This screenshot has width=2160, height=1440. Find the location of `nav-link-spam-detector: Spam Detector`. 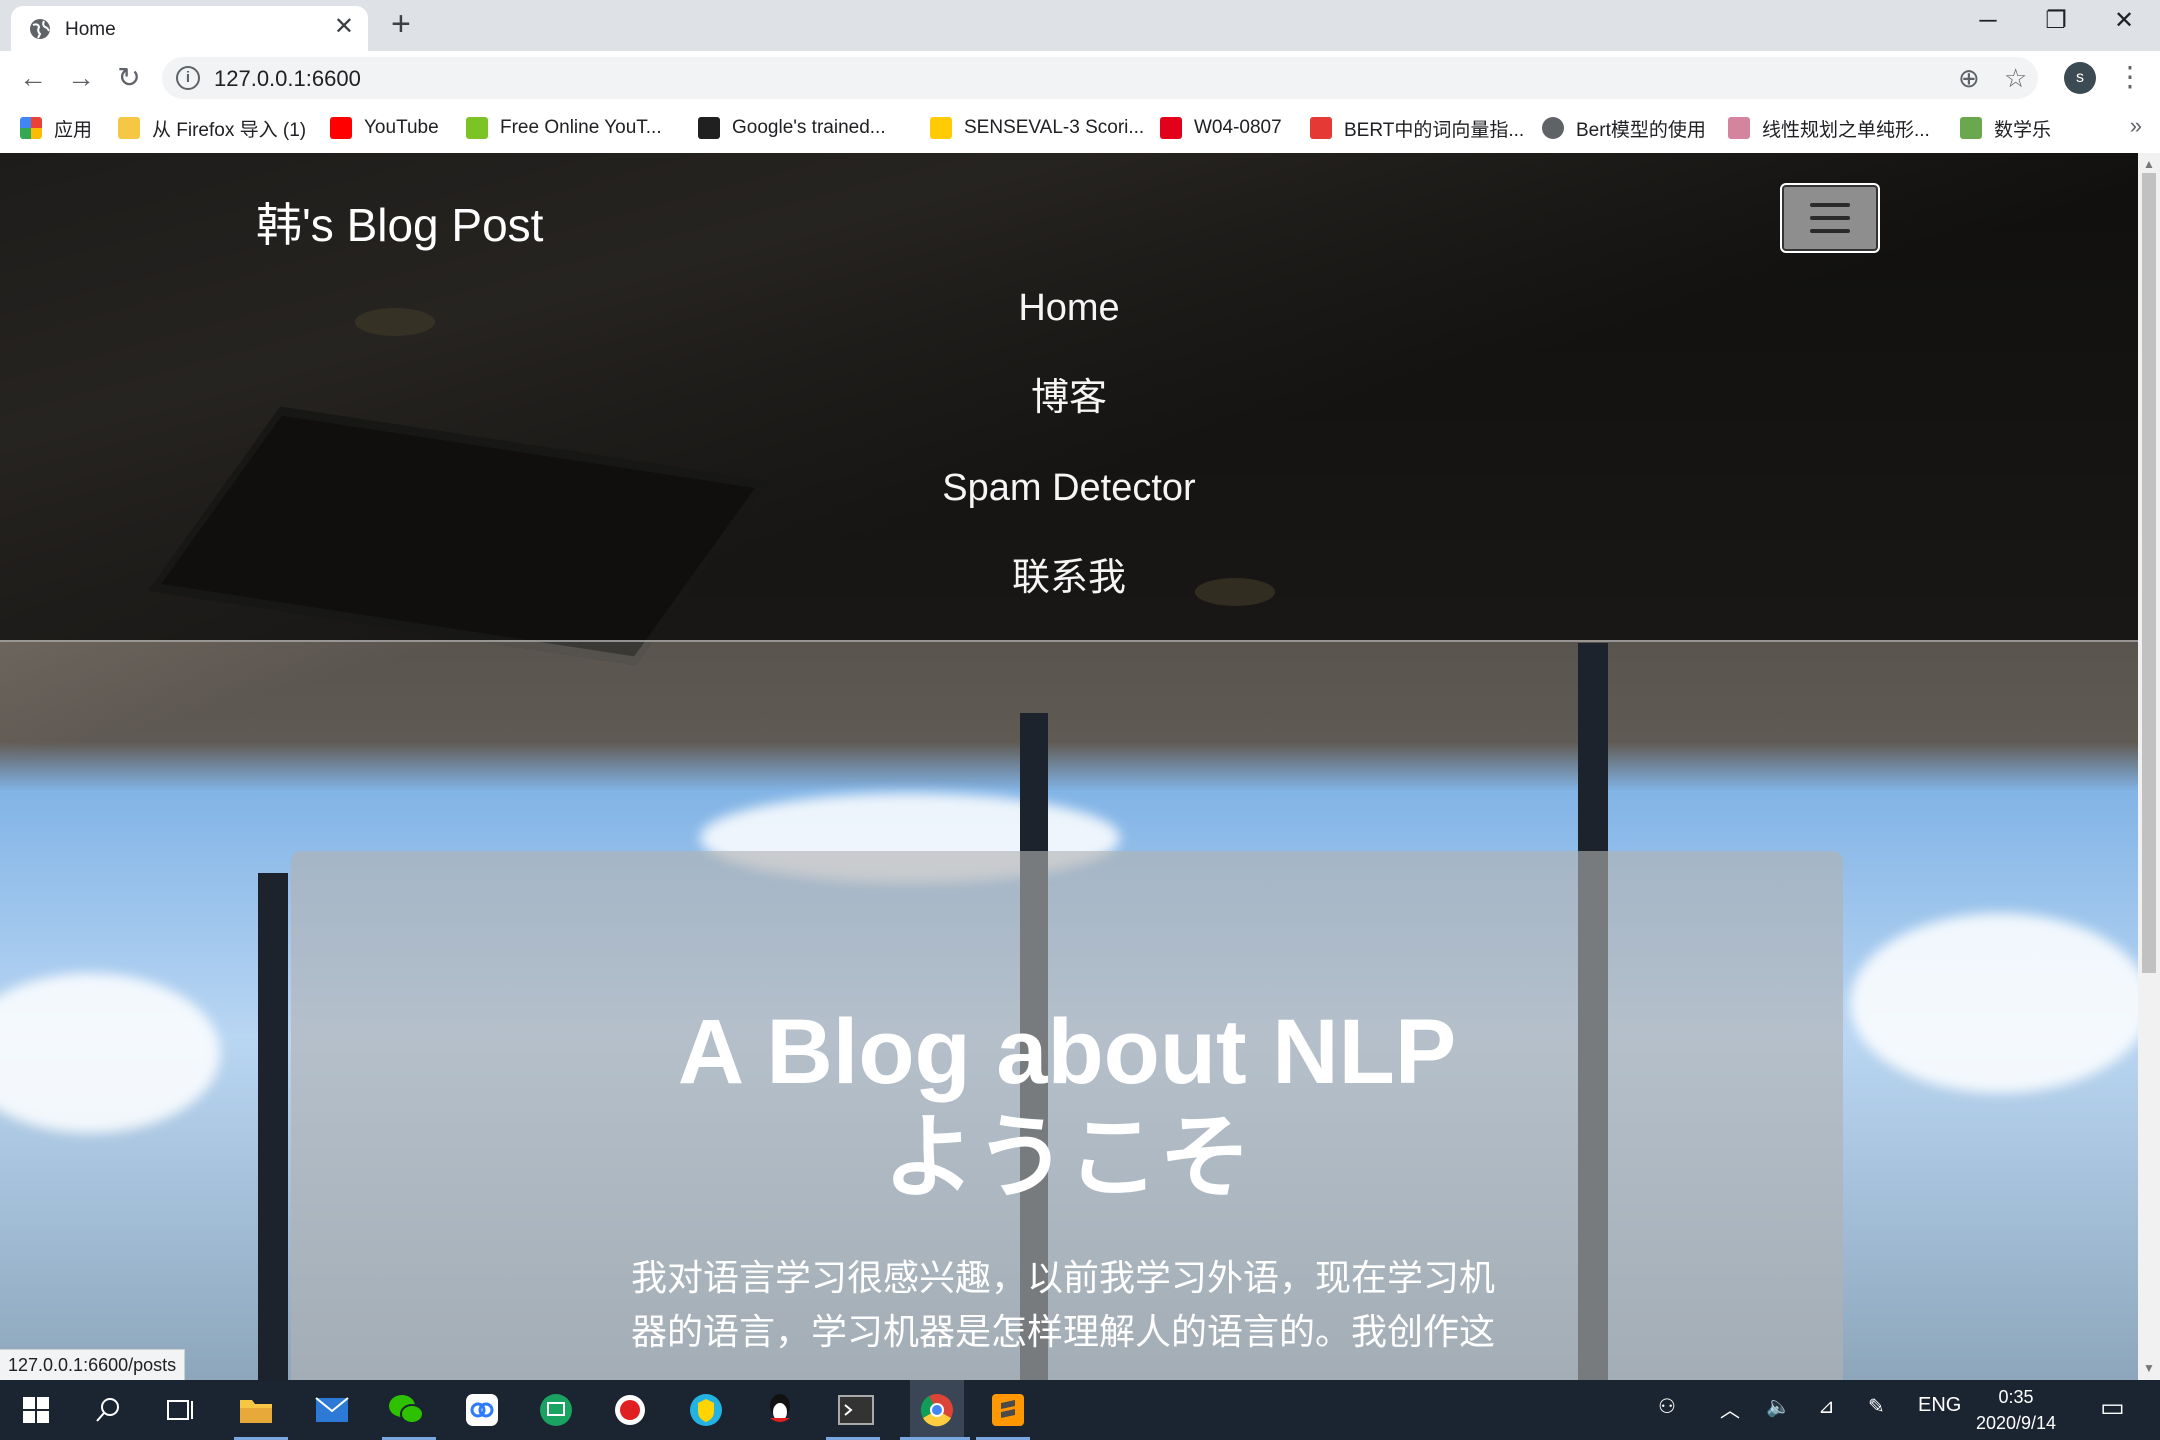

nav-link-spam-detector: Spam Detector is located at coordinates (1069, 488).